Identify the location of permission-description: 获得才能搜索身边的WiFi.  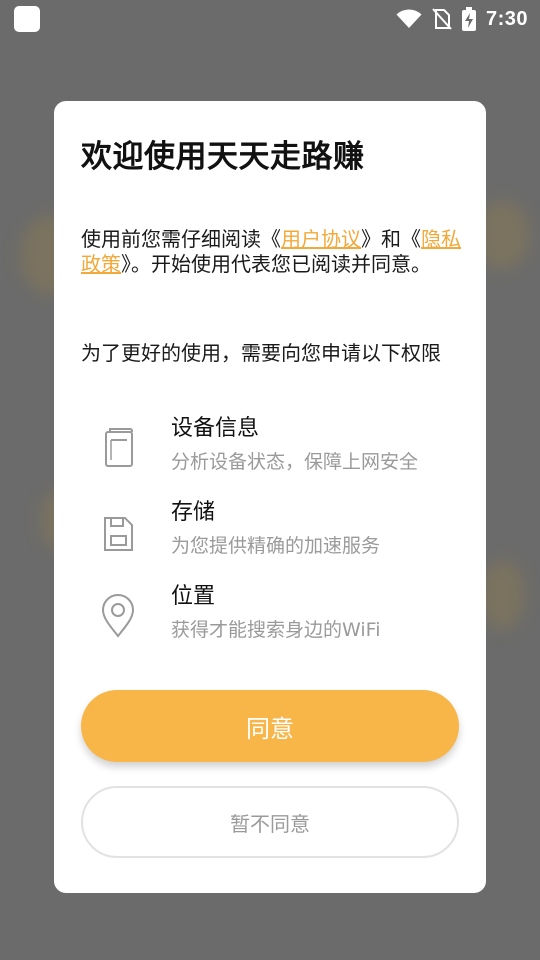
(276, 630).